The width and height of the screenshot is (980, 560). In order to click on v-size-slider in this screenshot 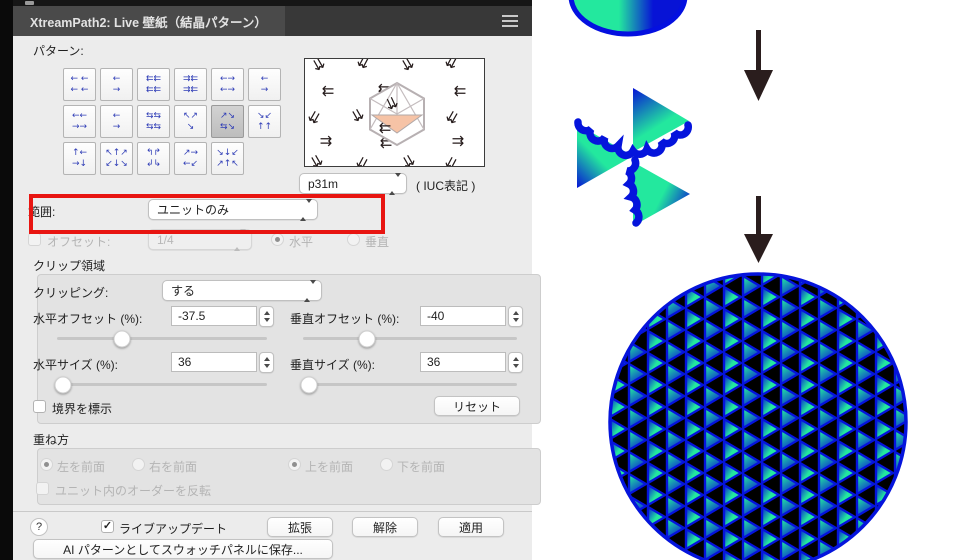, I will do `click(408, 384)`.